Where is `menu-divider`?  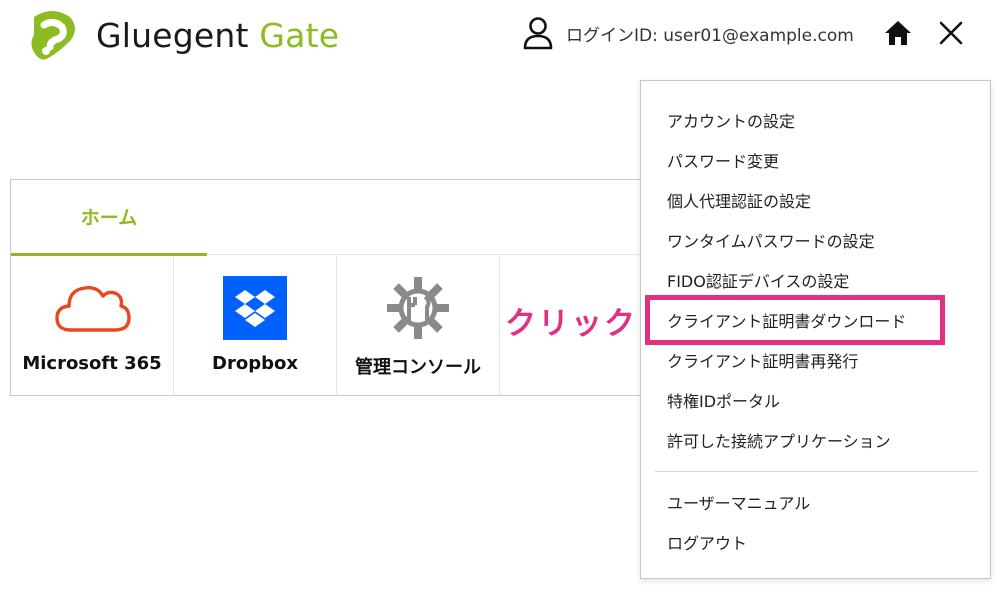 menu-divider is located at coordinates (816, 471).